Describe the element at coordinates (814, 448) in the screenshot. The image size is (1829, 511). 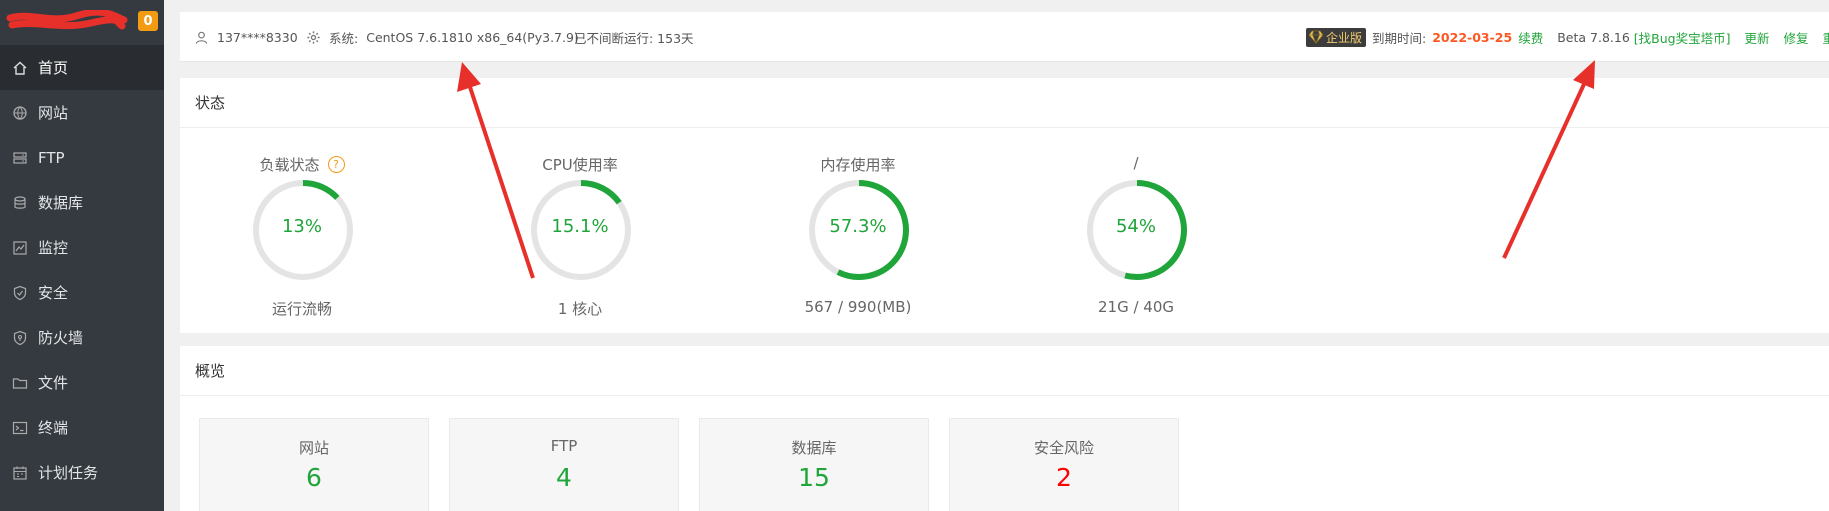
I see `overview-card-label: 数据库` at that location.